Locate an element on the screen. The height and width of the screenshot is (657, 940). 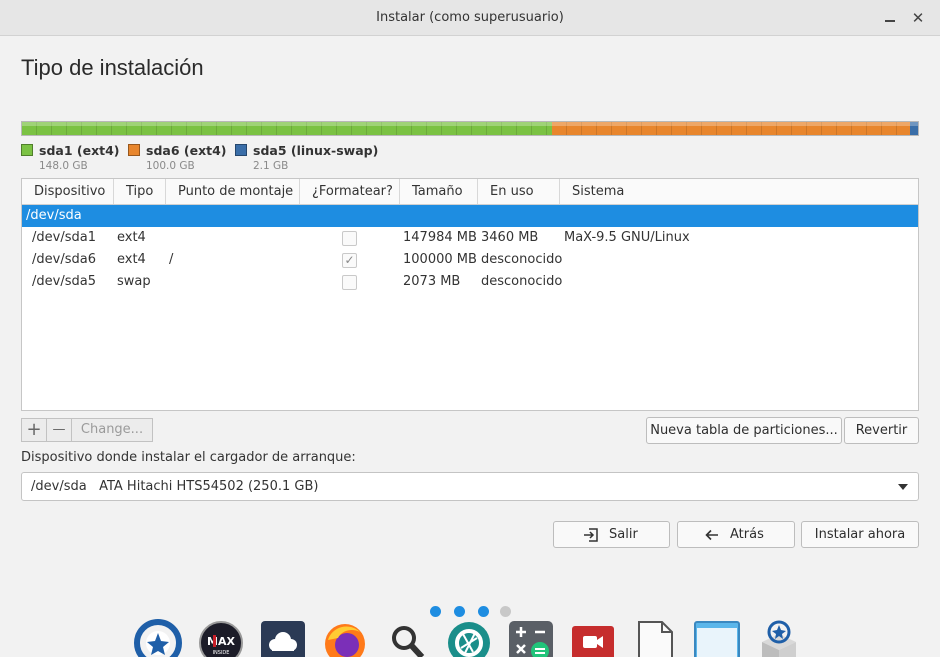
legend-partition-name: sda5 (linux-swap) is located at coordinates (316, 150).